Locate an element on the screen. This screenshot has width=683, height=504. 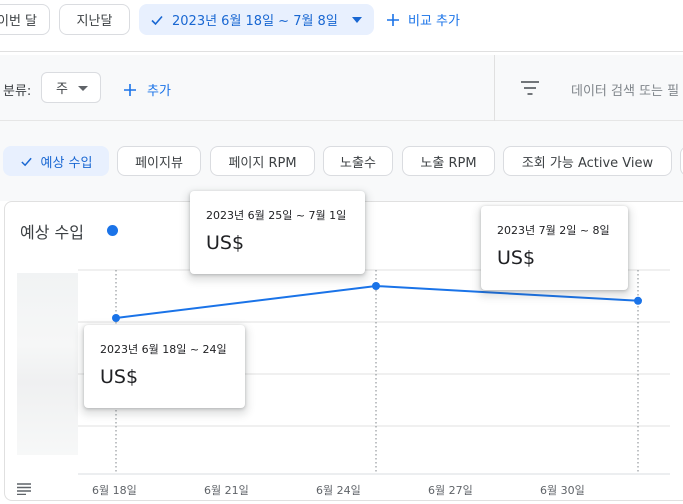
x-tick-label: 6월 18일 is located at coordinates (114, 490).